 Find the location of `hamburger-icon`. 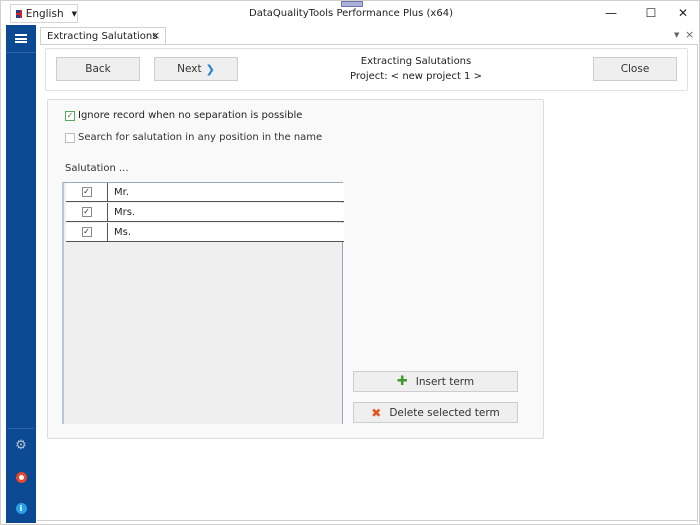

hamburger-icon is located at coordinates (21, 38).